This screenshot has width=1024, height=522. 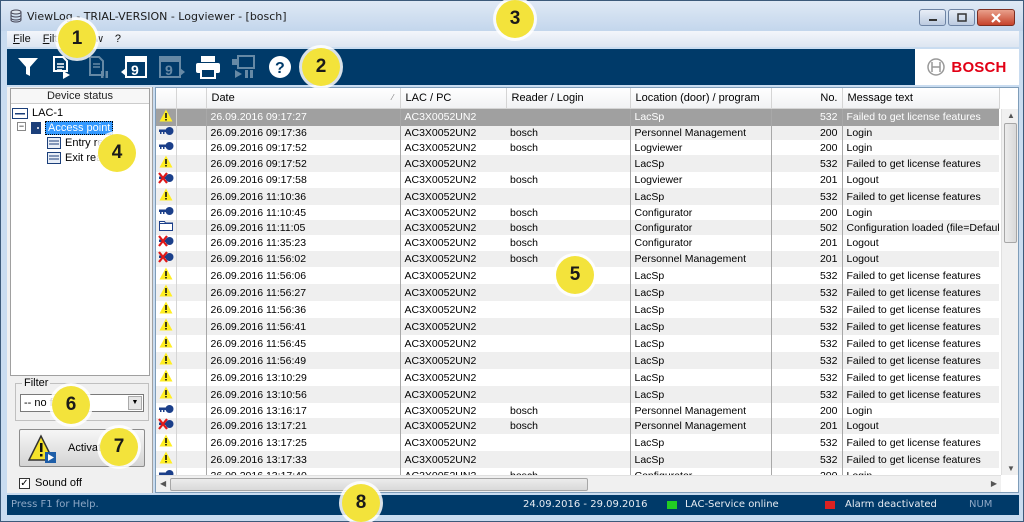 I want to click on row-date: 26.09.2016 09:17:58, so click(x=258, y=180).